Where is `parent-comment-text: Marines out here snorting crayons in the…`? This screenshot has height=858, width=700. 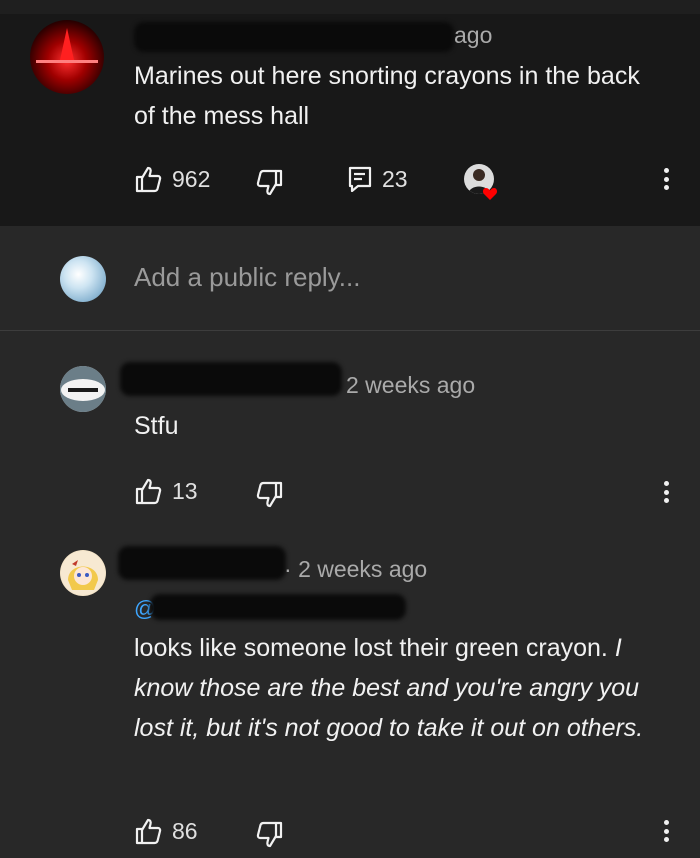
parent-comment-text: Marines out here snorting crayons in the… is located at coordinates (387, 96).